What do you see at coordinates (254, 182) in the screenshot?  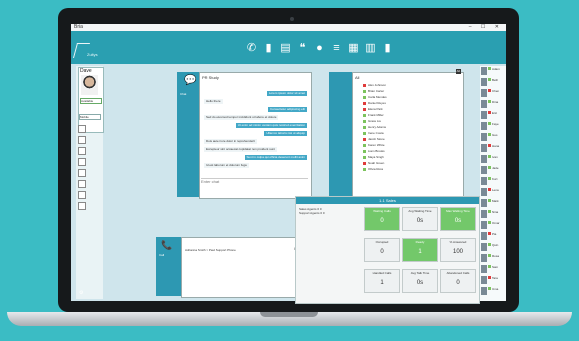 I see `chat-input: Enter chat` at bounding box center [254, 182].